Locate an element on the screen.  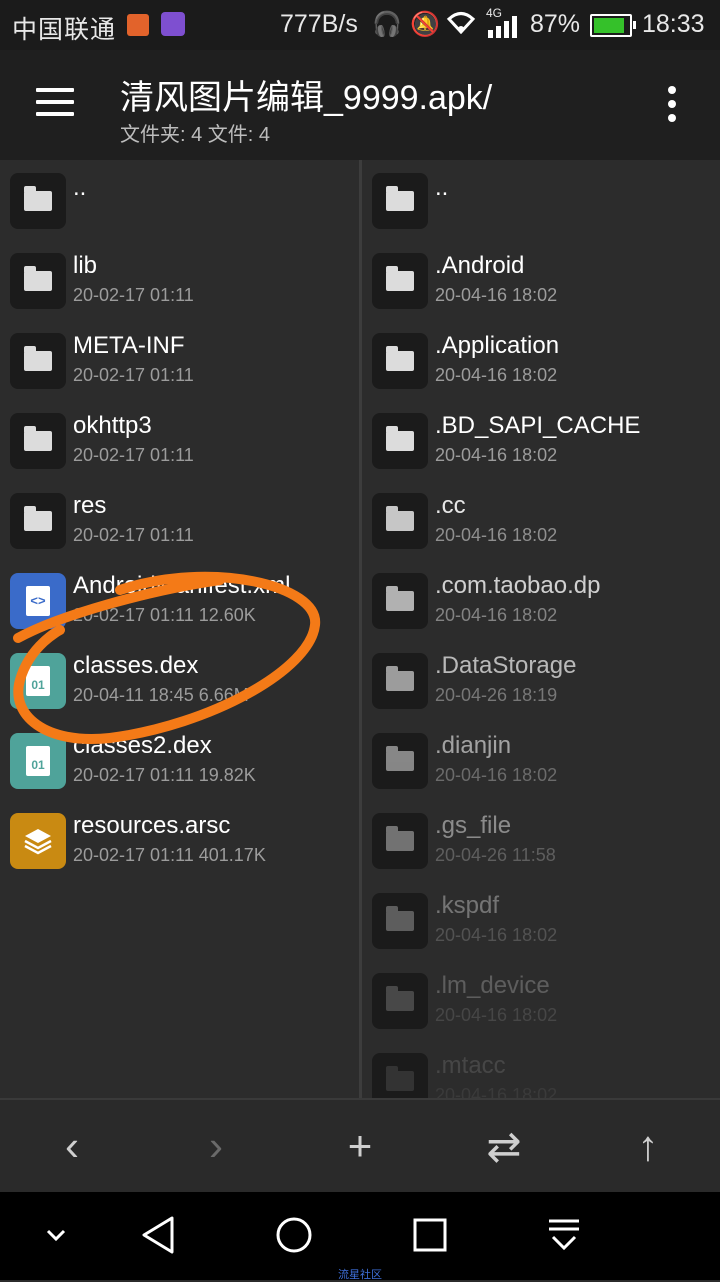
item-name: resources.arsc is located at coordinates (152, 825).